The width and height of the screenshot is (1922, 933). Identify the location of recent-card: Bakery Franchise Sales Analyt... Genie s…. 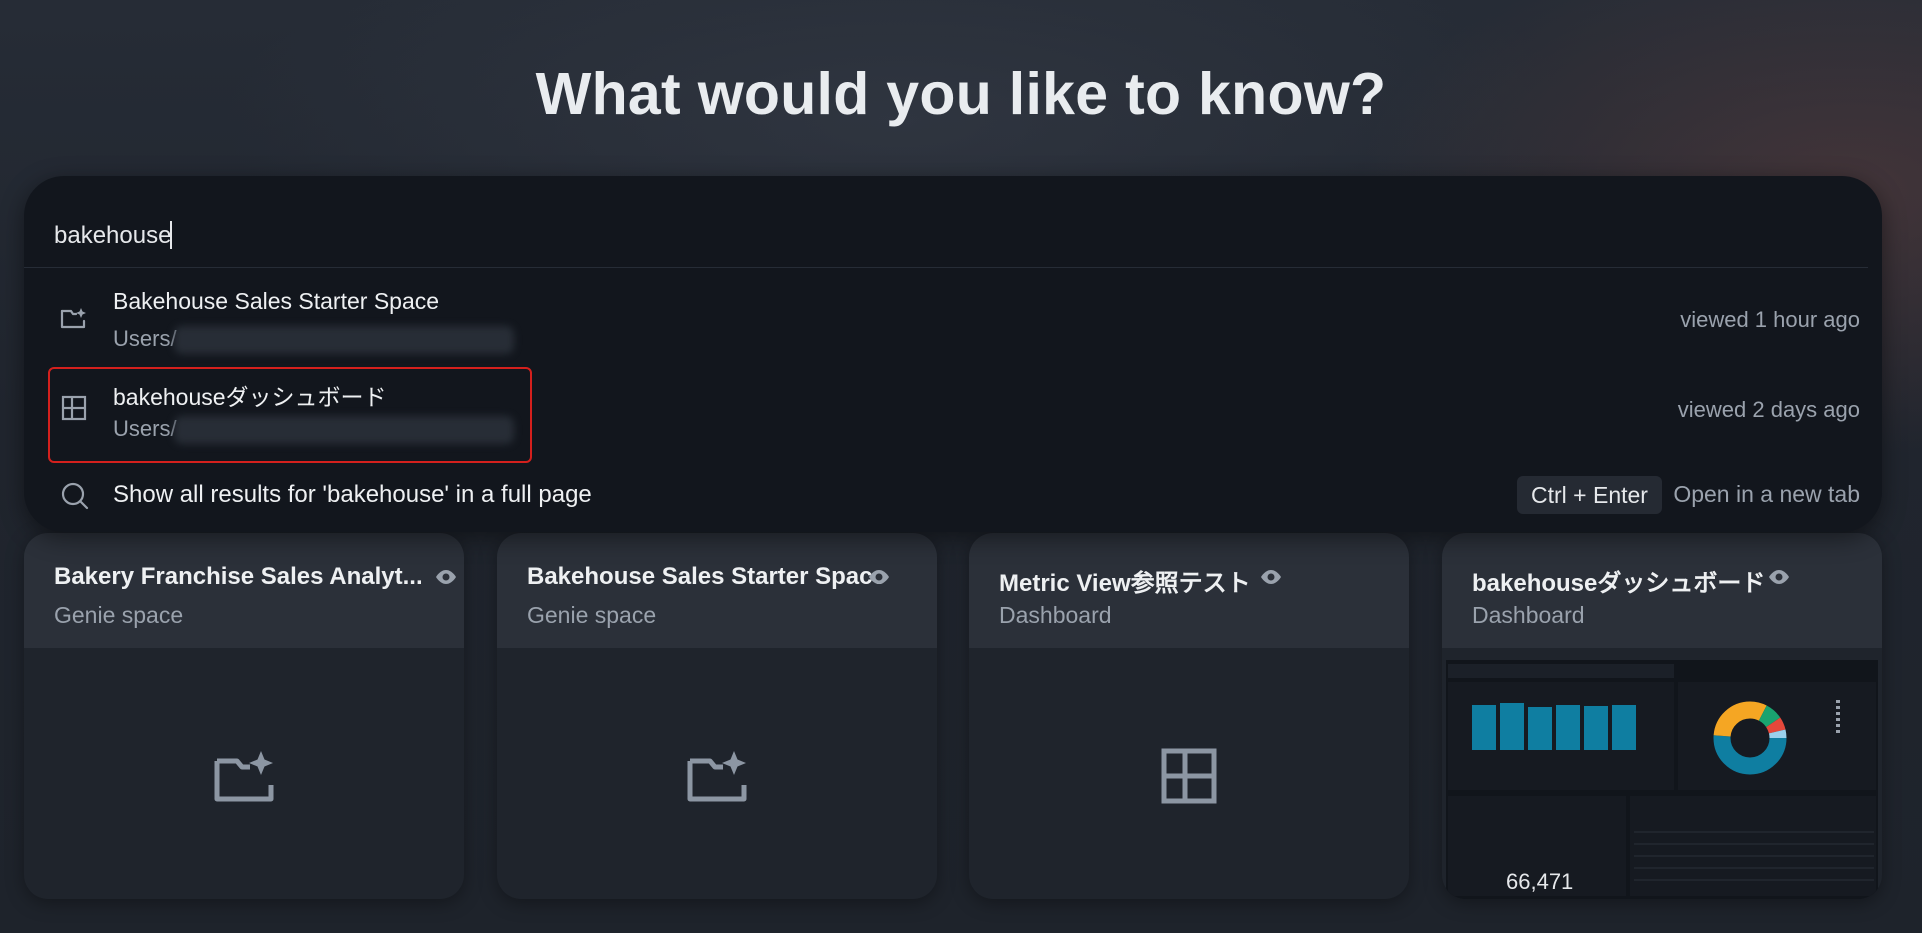
(244, 716).